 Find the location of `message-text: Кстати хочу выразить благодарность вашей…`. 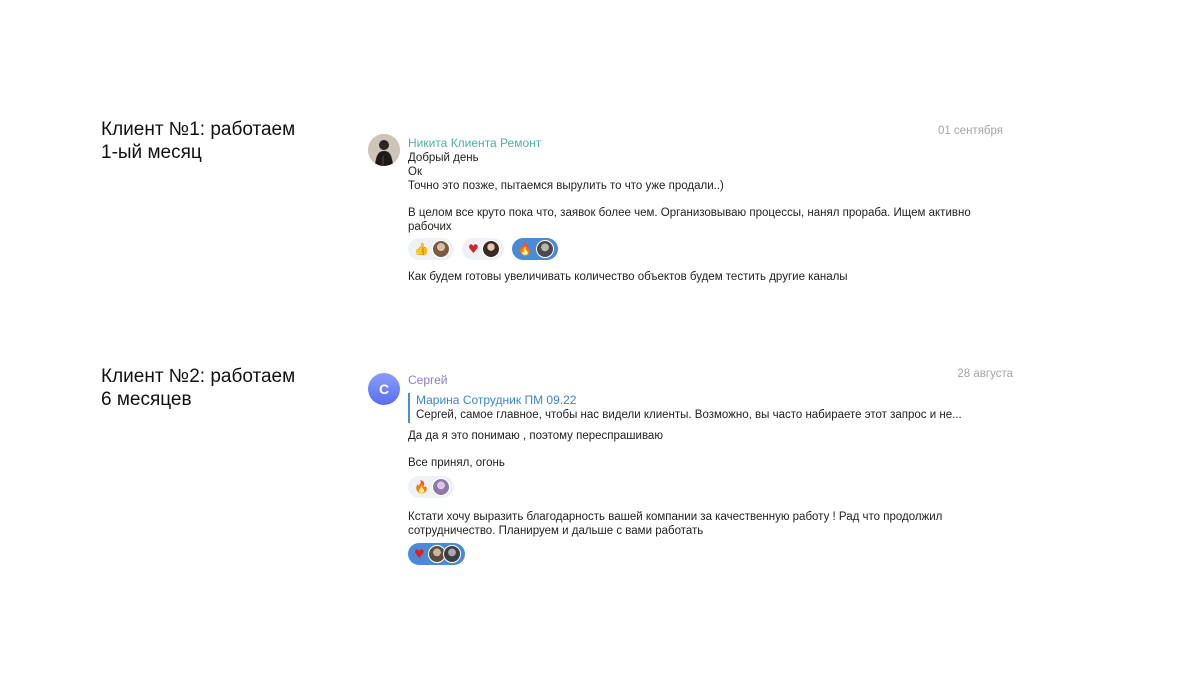

message-text: Кстати хочу выразить благодарность вашей… is located at coordinates (675, 524).